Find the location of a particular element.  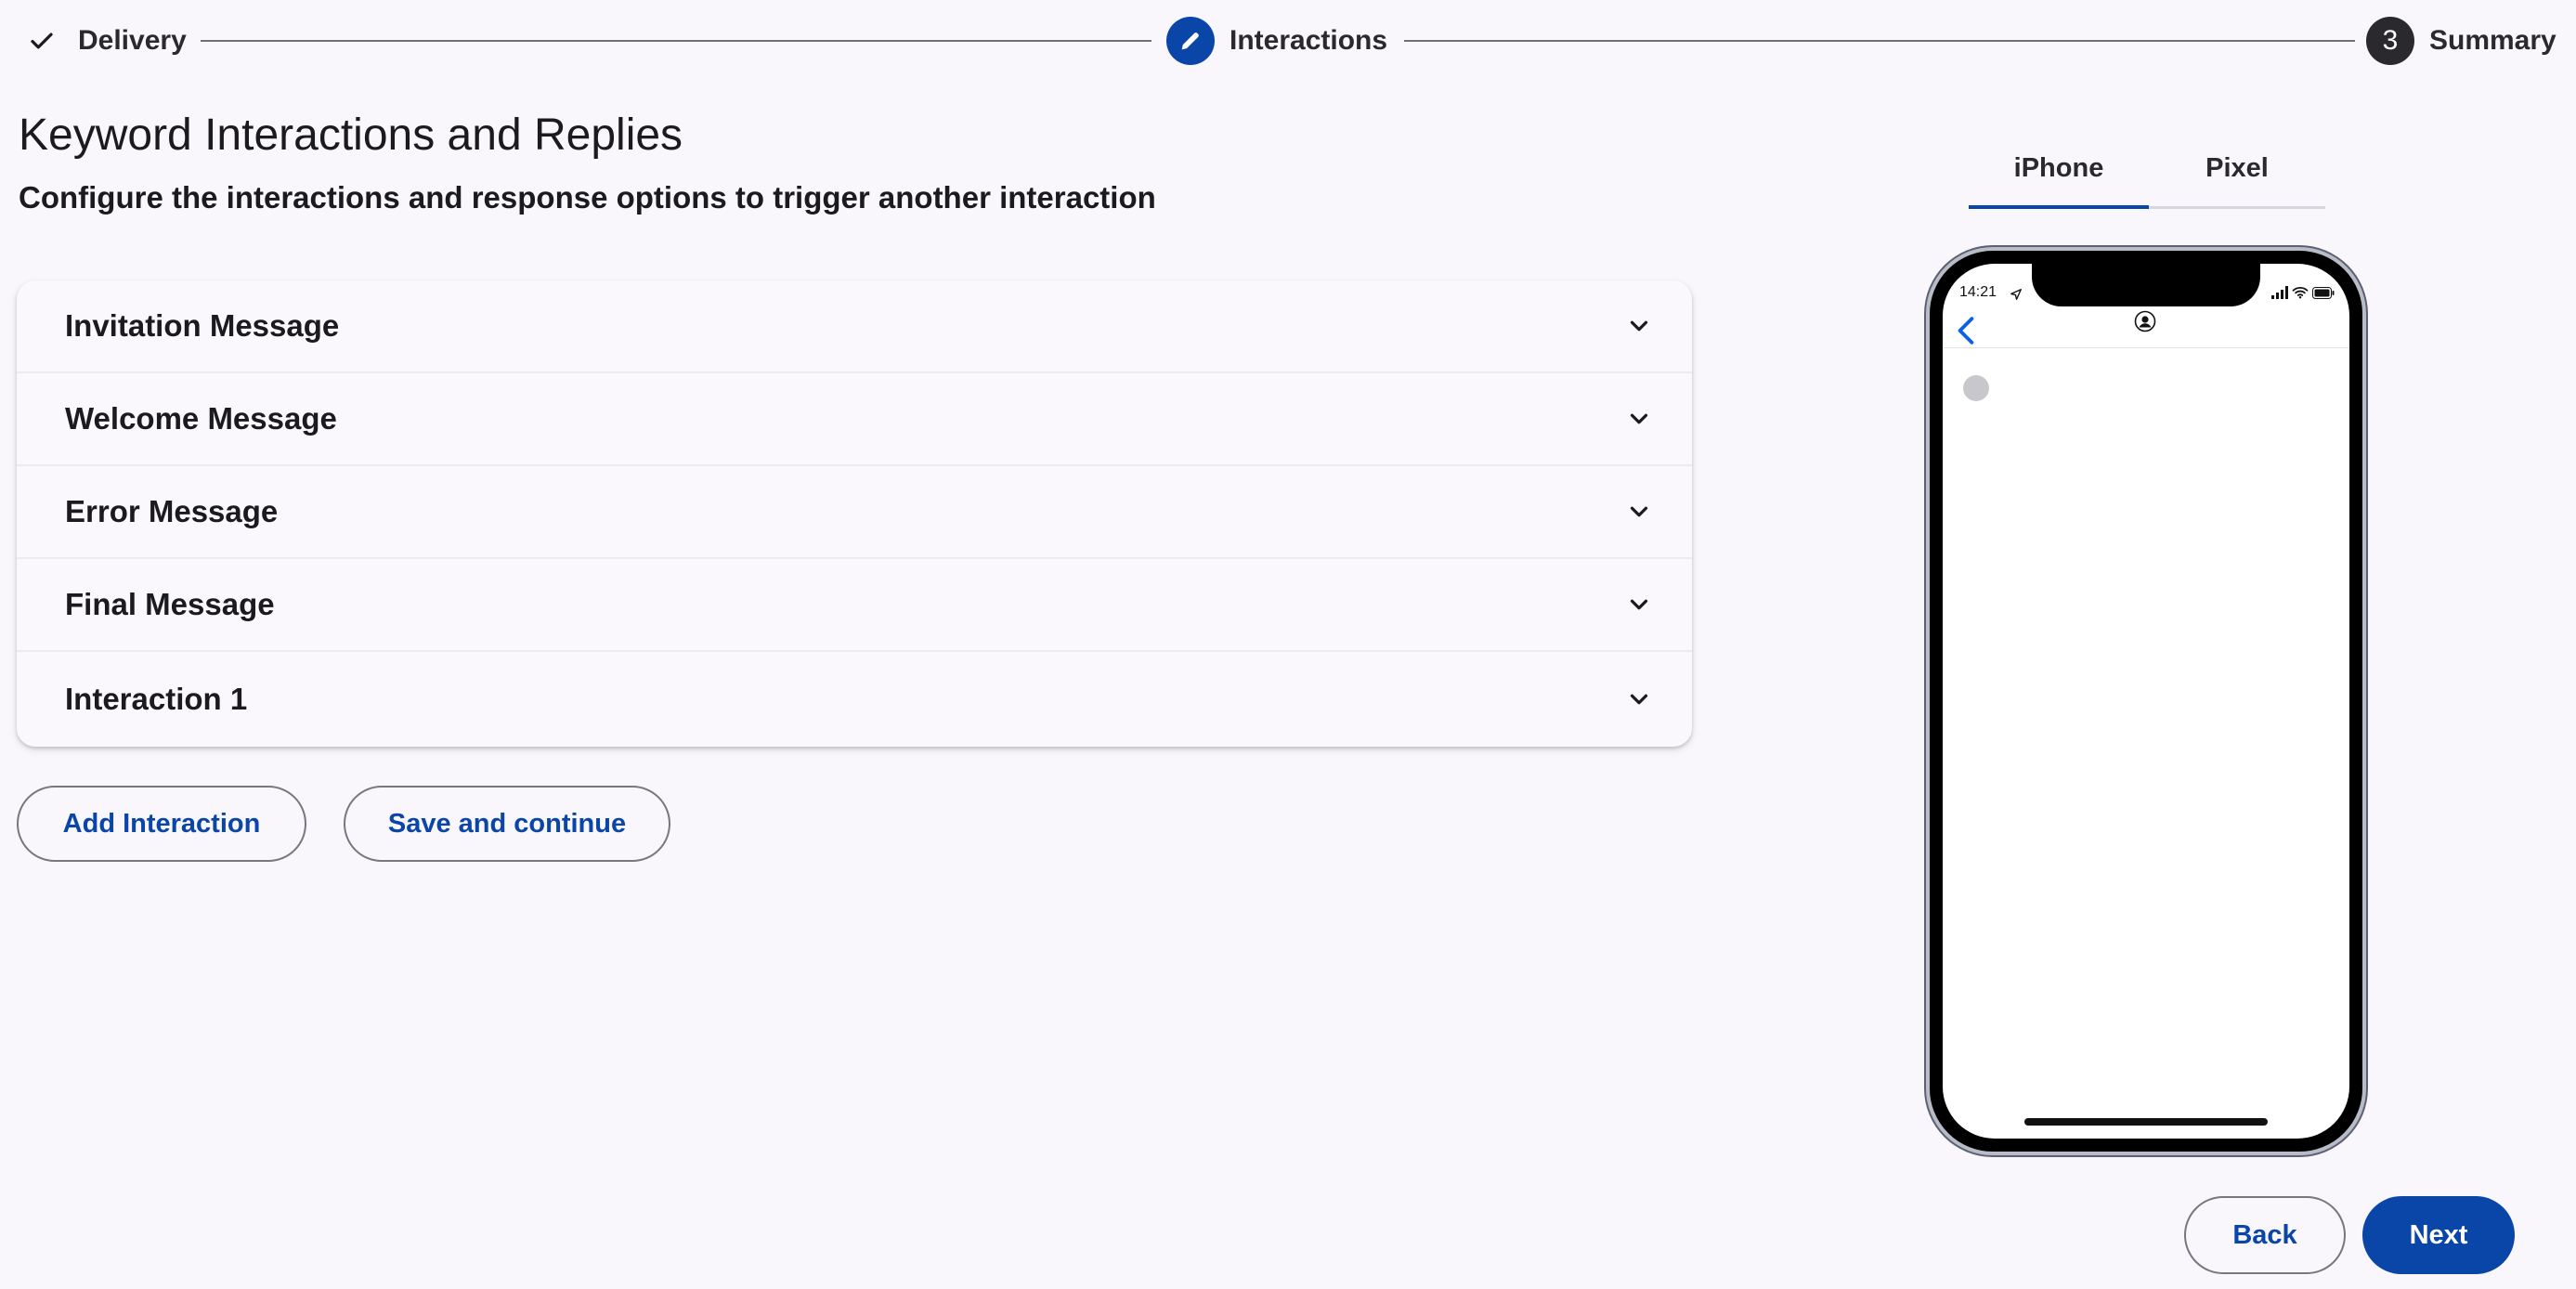

status-icons is located at coordinates (2303, 292).